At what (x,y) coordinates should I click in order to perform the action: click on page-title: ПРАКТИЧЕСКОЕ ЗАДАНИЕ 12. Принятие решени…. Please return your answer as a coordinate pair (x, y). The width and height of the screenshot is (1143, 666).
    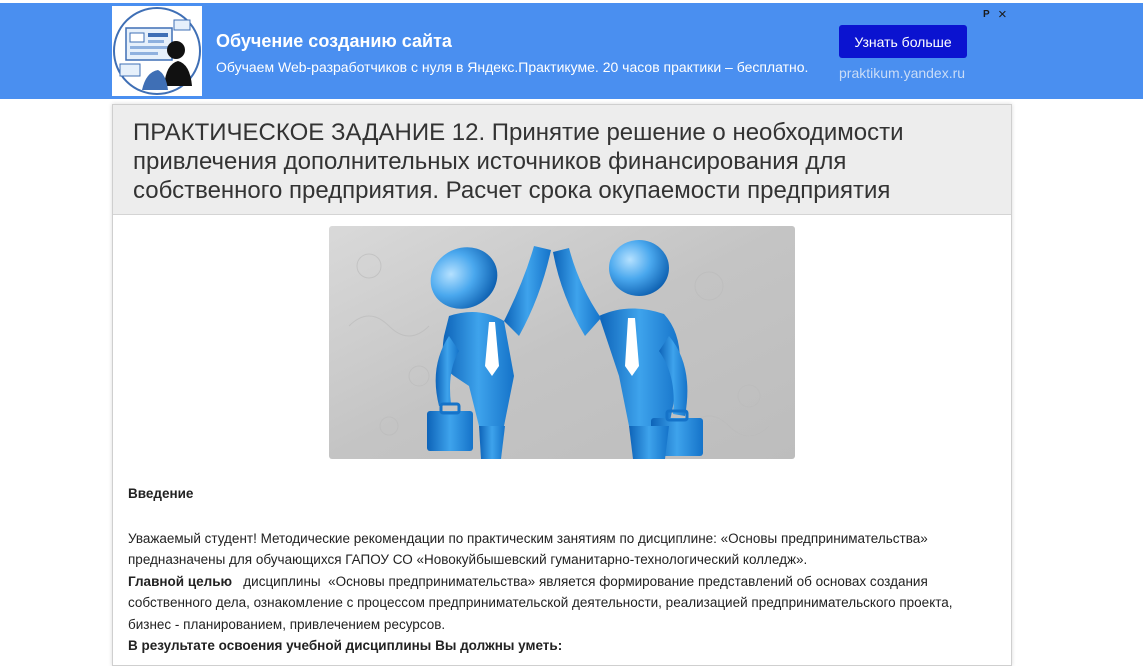
    Looking at the image, I should click on (518, 161).